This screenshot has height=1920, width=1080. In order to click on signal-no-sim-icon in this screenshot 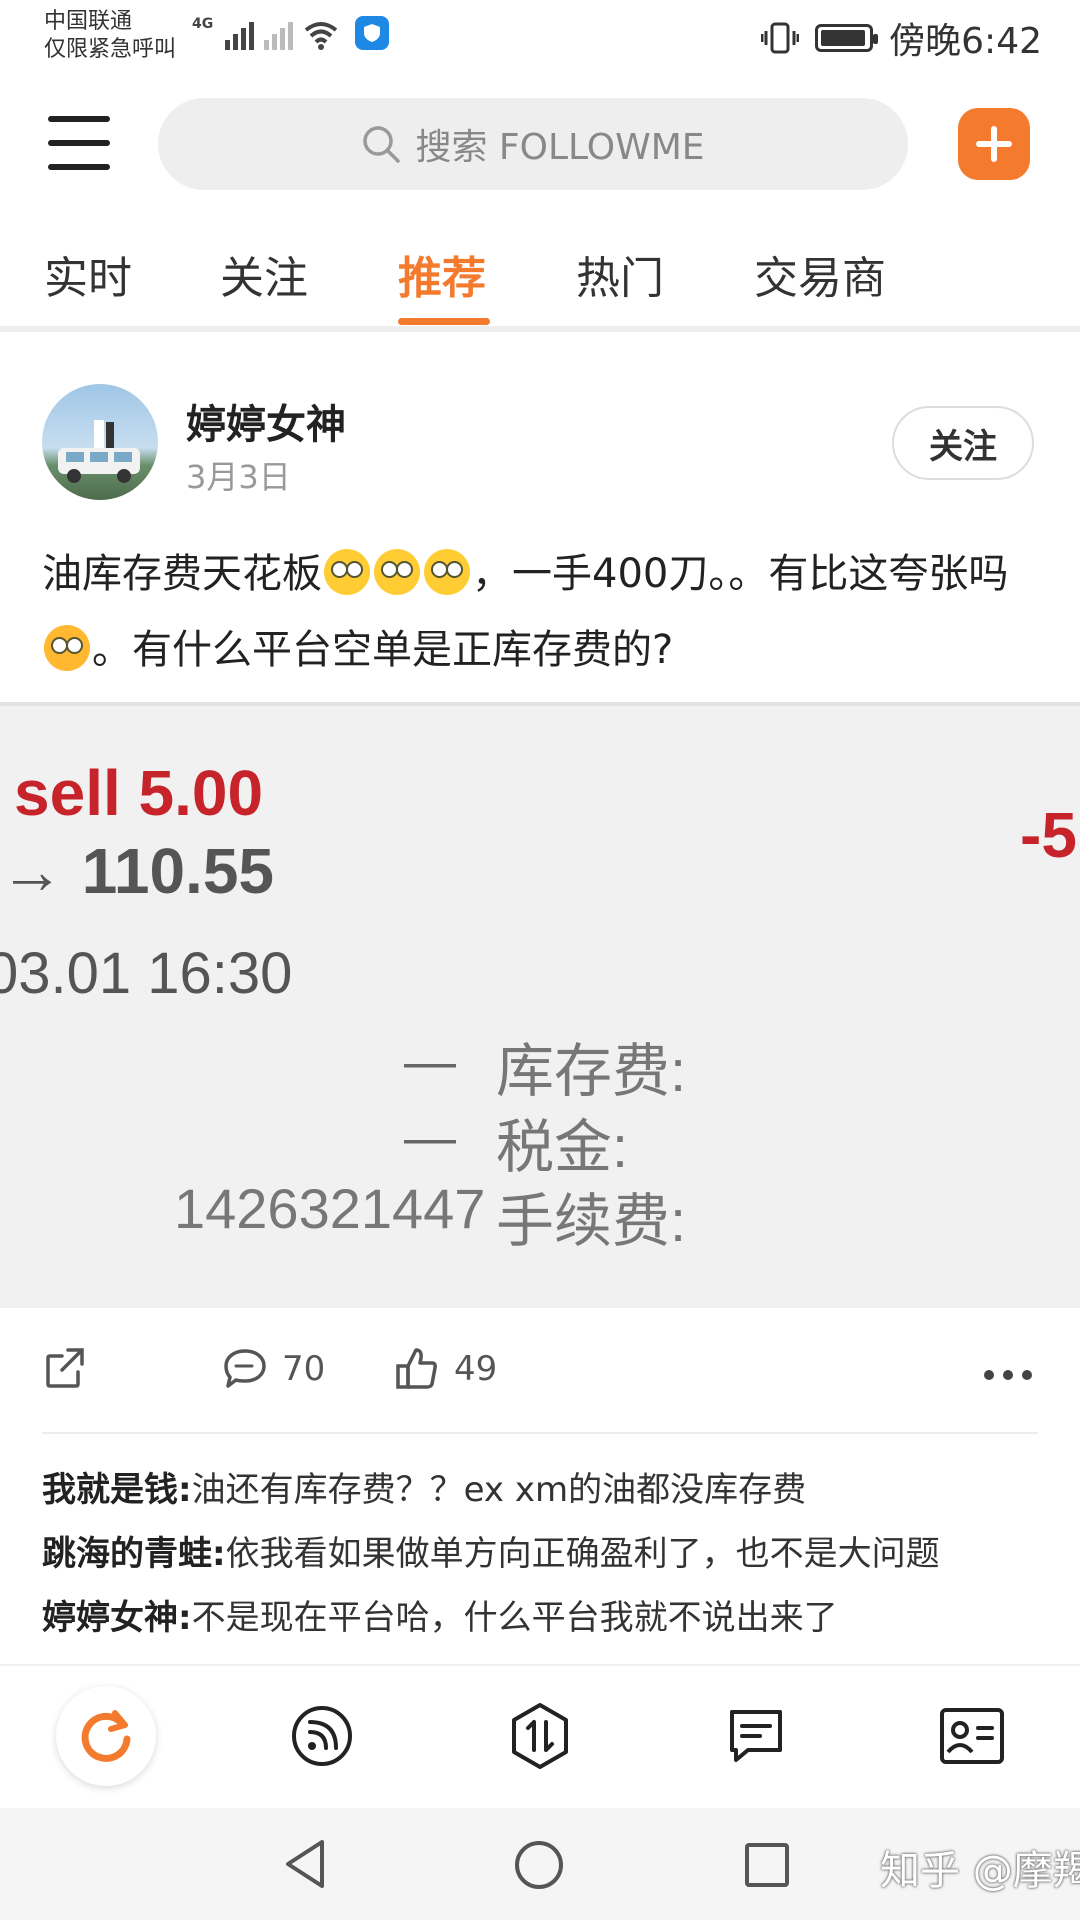, I will do `click(279, 34)`.